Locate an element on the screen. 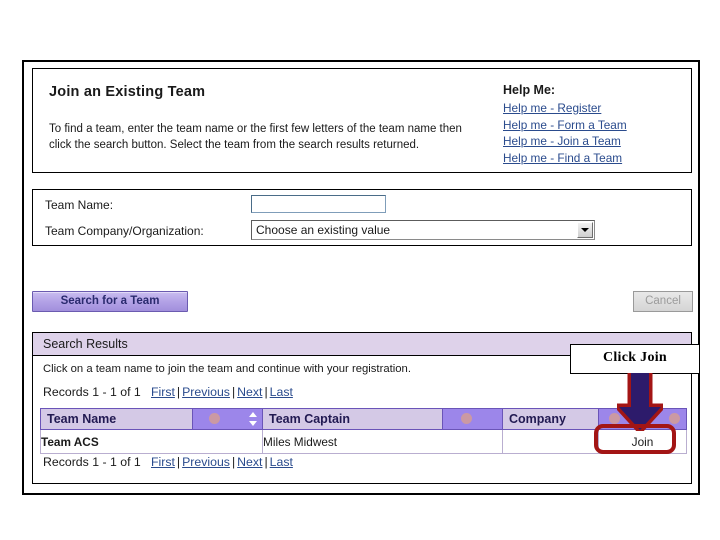  team-name-row: Team Name: is located at coordinates (362, 207).